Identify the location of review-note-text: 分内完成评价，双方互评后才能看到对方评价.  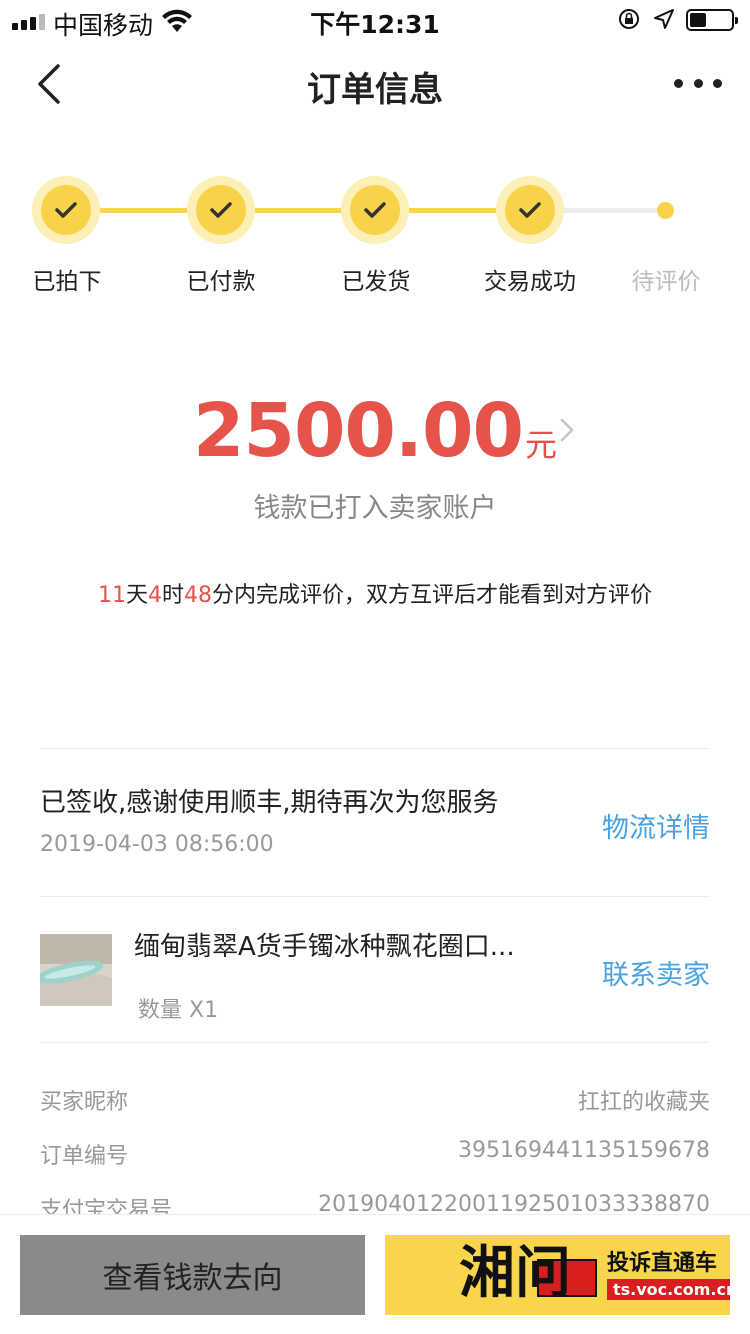
(432, 595).